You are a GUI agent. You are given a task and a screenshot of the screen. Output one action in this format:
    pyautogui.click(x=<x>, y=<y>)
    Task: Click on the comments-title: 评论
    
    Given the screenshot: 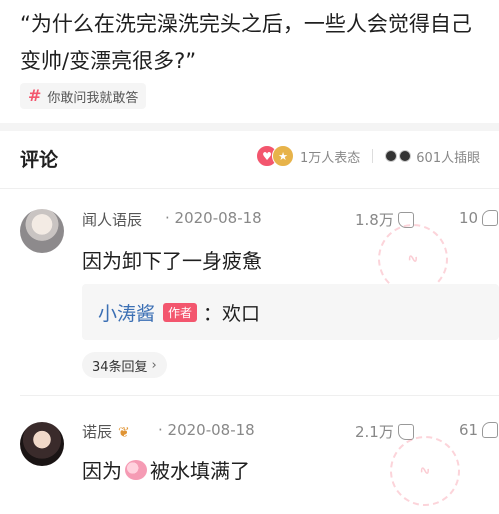 What is the action you would take?
    pyautogui.click(x=39, y=160)
    